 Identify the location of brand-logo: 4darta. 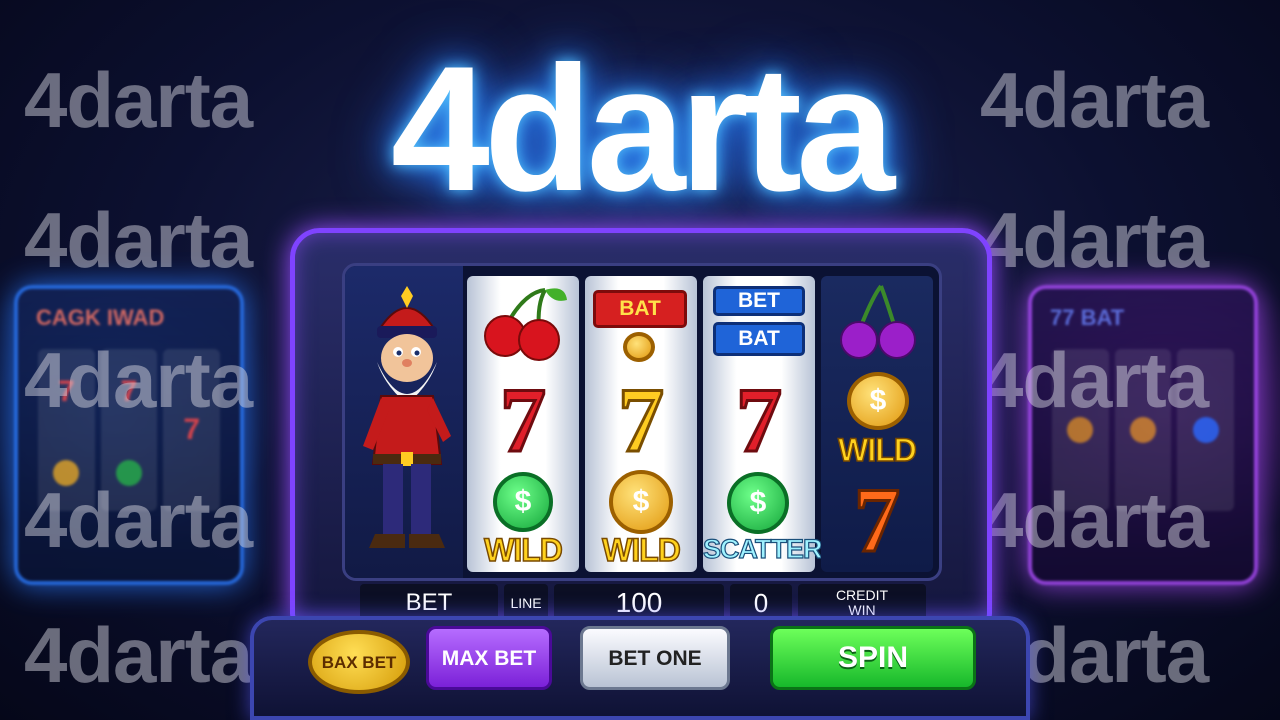
(642, 128).